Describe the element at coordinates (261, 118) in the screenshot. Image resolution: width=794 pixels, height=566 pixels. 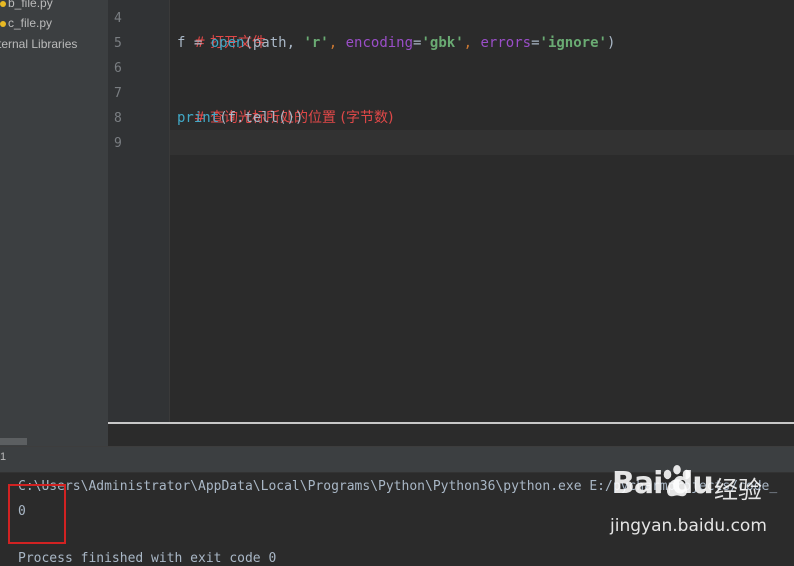
I see `code-token: (f.tell())` at that location.